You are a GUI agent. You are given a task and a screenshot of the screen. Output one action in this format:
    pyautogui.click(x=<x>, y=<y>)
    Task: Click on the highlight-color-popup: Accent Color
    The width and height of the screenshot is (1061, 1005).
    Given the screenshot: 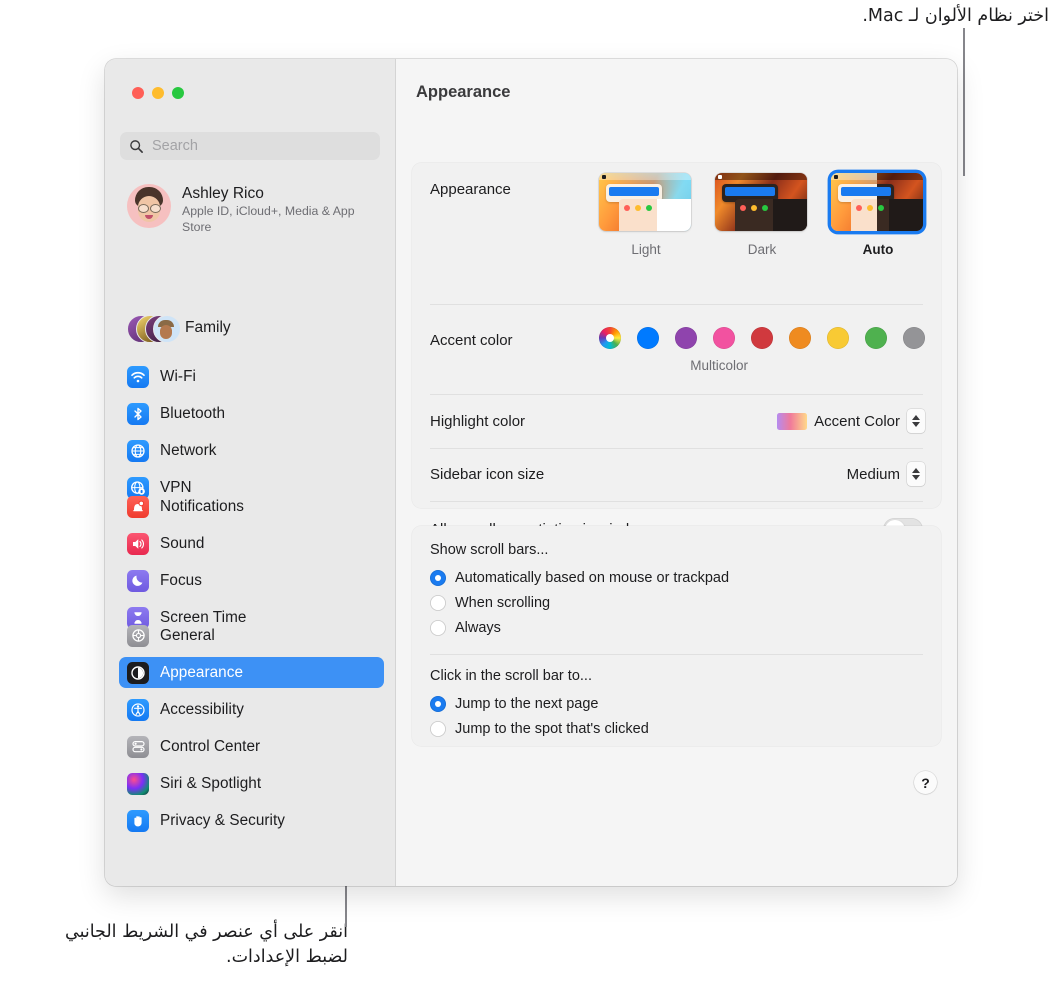 What is the action you would take?
    pyautogui.click(x=851, y=421)
    